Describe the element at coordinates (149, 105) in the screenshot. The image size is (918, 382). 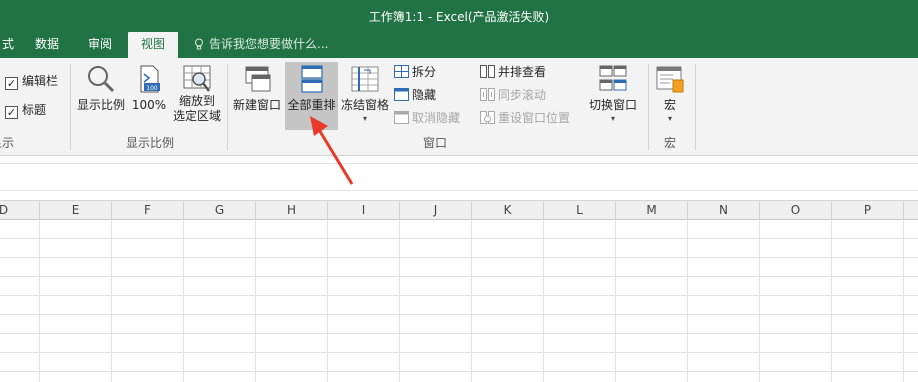
I see `zoom-100-label: 100%` at that location.